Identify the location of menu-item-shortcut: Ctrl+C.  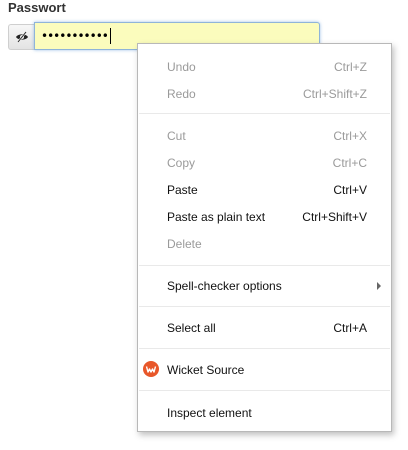
(349, 162).